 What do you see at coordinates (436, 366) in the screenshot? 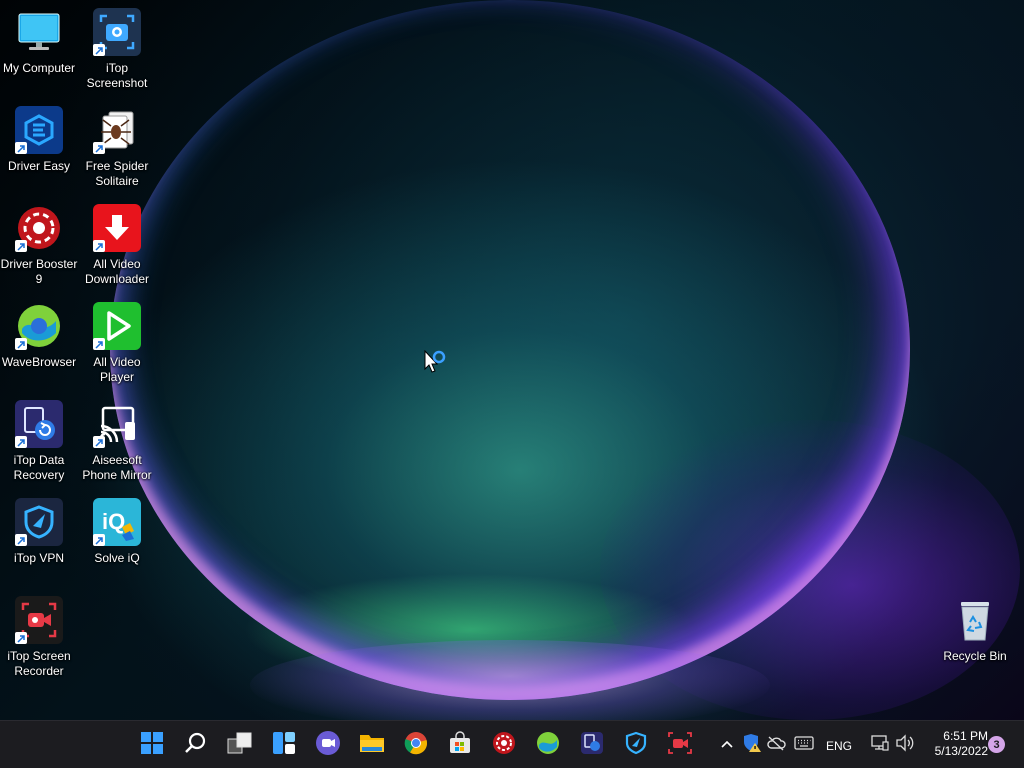
I see `busy-cursor-icon` at bounding box center [436, 366].